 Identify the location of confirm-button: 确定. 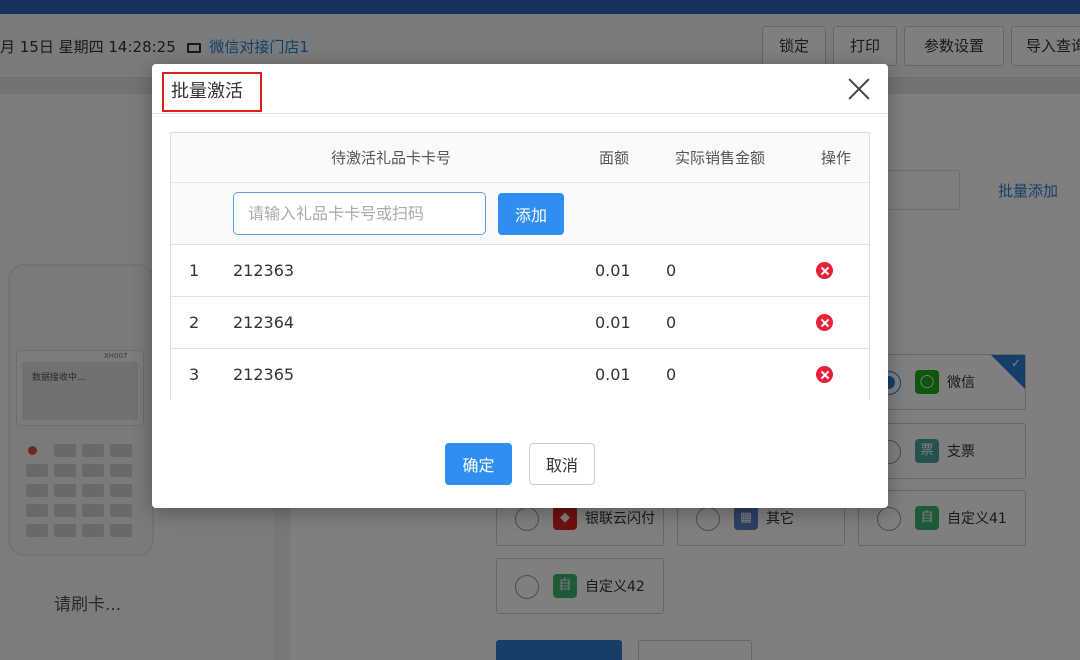
(478, 464).